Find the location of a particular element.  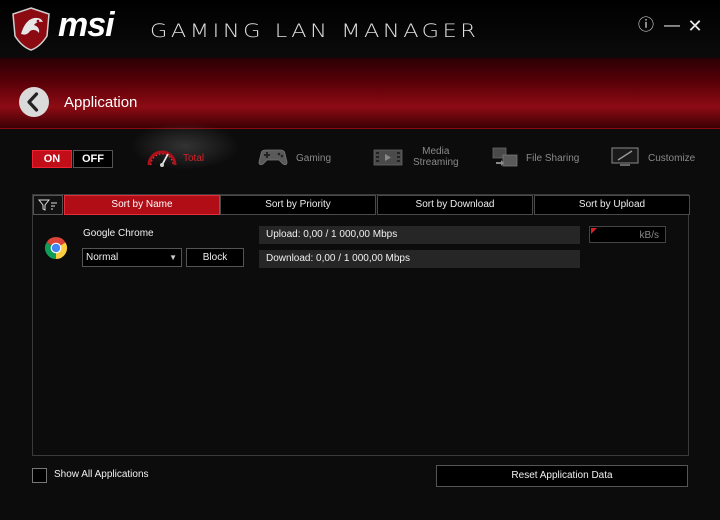

upload-stat: Upload: 0,00 / 1 000,00 Mbps is located at coordinates (419, 235).